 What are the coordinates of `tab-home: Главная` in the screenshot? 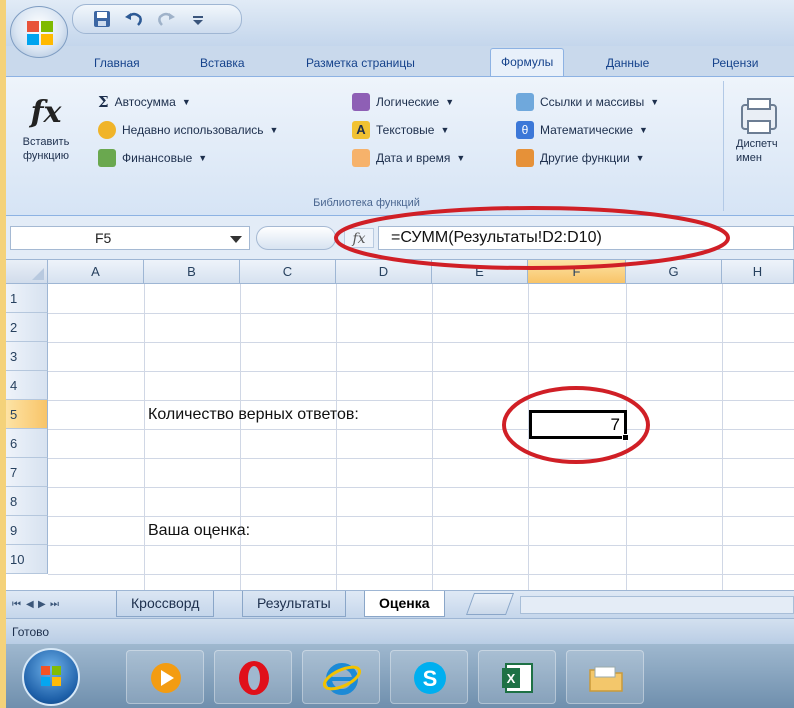 It's located at (117, 63).